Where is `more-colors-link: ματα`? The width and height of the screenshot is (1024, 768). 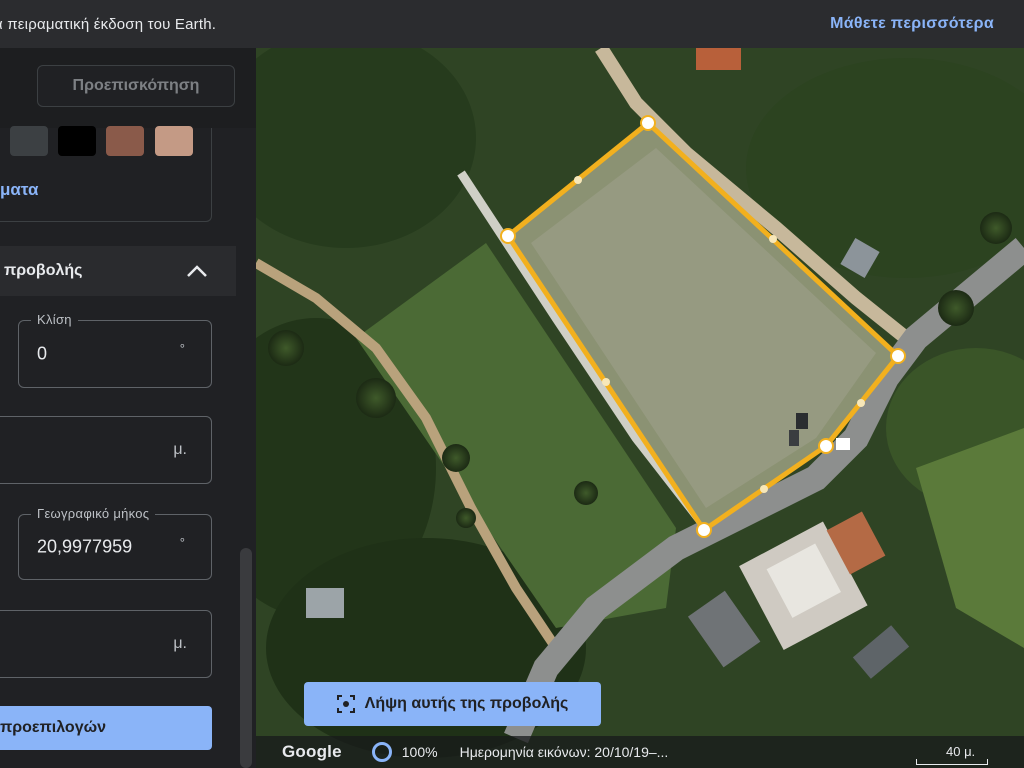 more-colors-link: ματα is located at coordinates (19, 190).